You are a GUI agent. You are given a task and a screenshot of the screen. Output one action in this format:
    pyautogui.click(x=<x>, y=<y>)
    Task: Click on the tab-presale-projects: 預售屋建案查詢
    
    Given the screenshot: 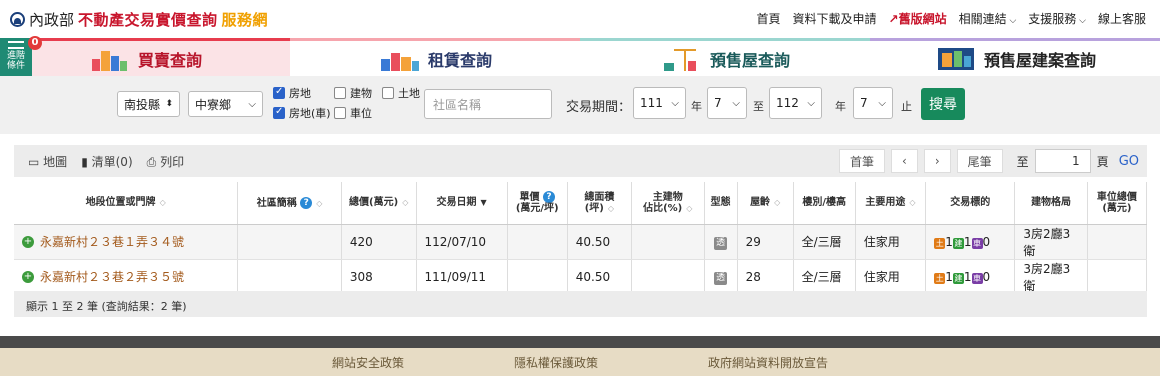 What is the action you would take?
    pyautogui.click(x=1015, y=57)
    